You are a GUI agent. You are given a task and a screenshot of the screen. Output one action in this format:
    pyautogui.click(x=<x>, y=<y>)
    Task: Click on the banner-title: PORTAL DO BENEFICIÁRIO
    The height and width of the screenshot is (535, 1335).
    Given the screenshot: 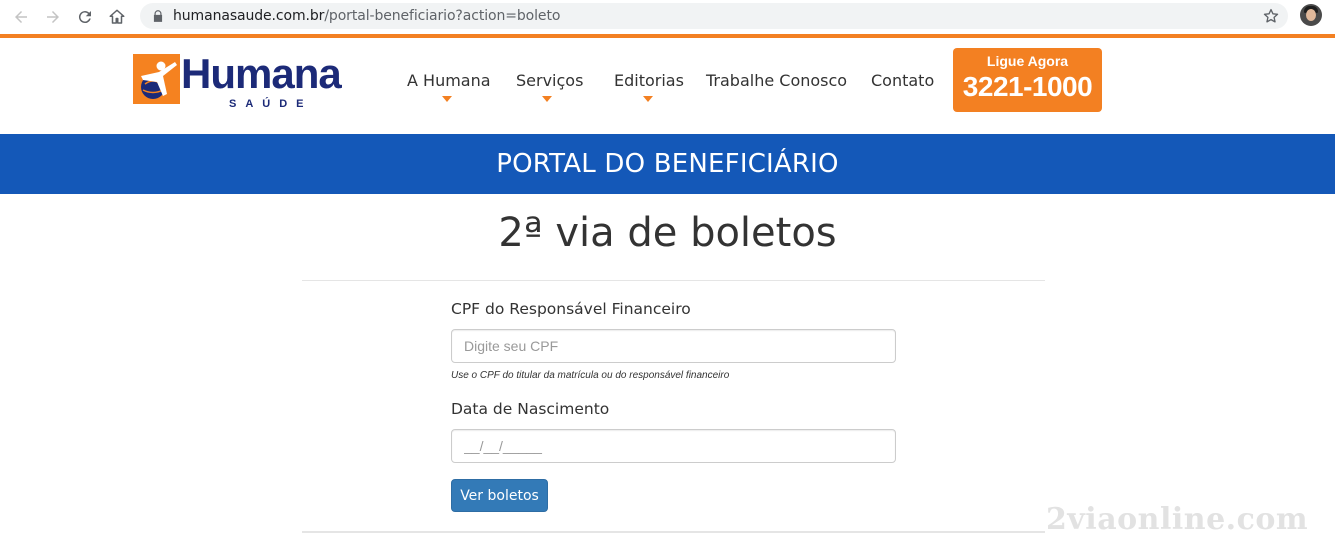 What is the action you would take?
    pyautogui.click(x=667, y=164)
    